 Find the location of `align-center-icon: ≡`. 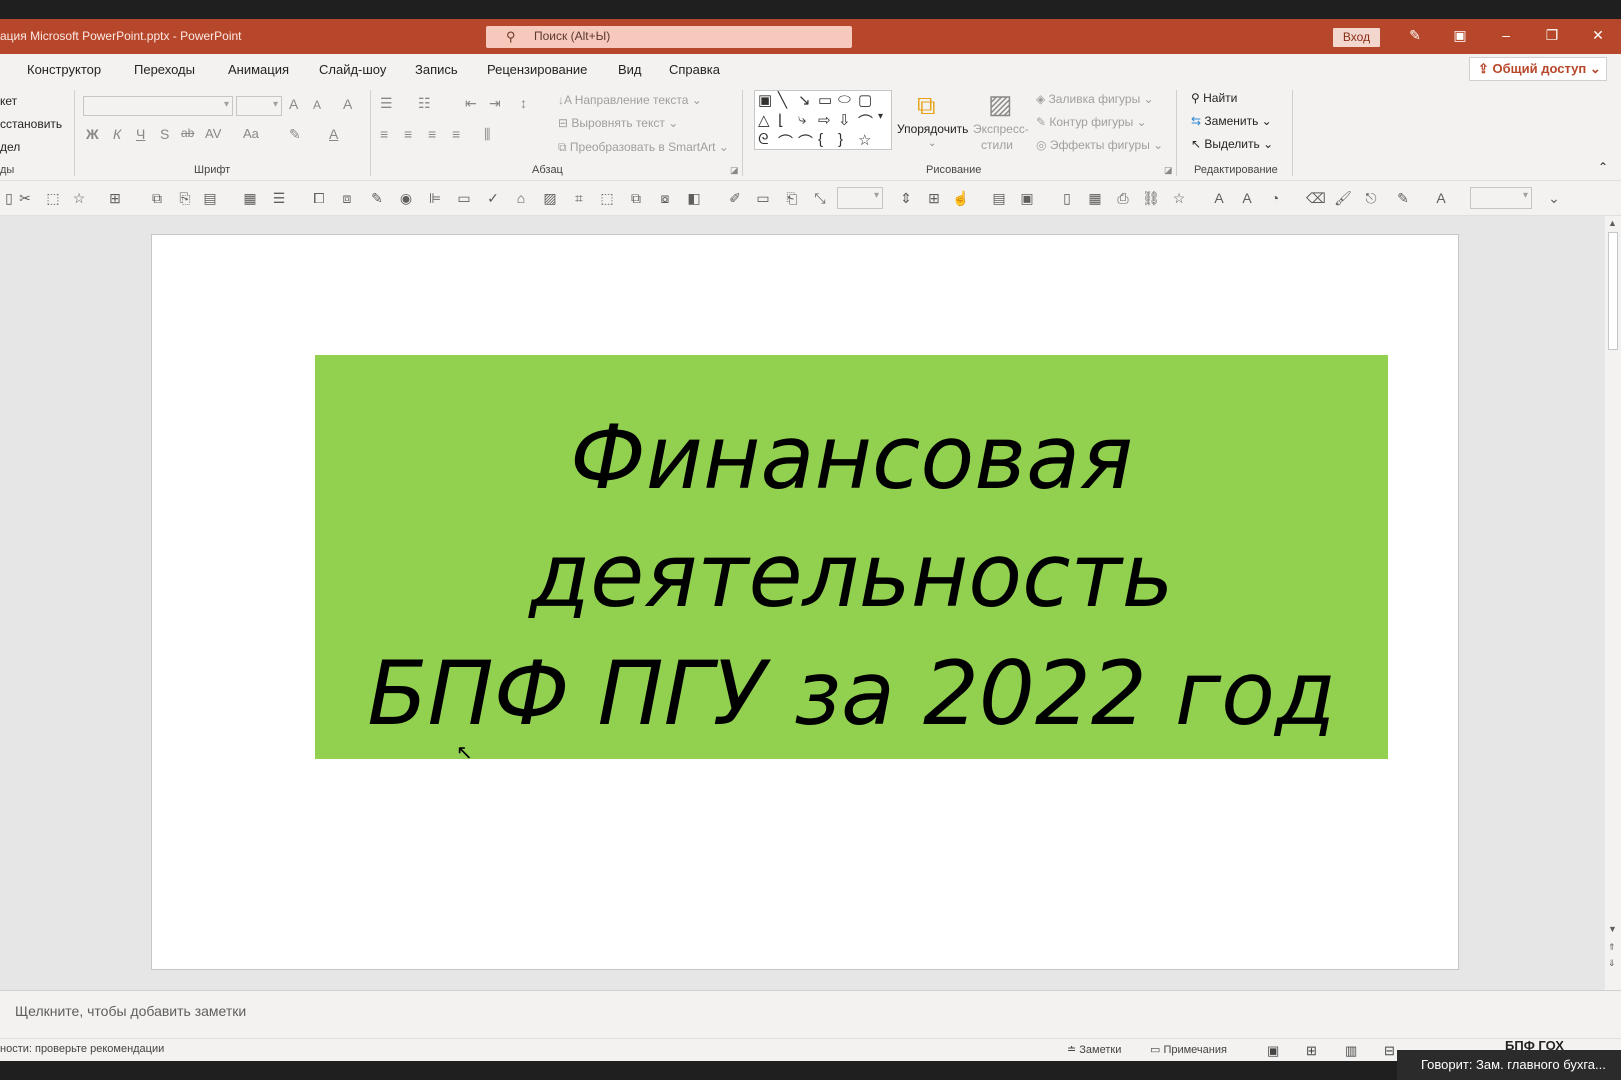

align-center-icon: ≡ is located at coordinates (408, 134).